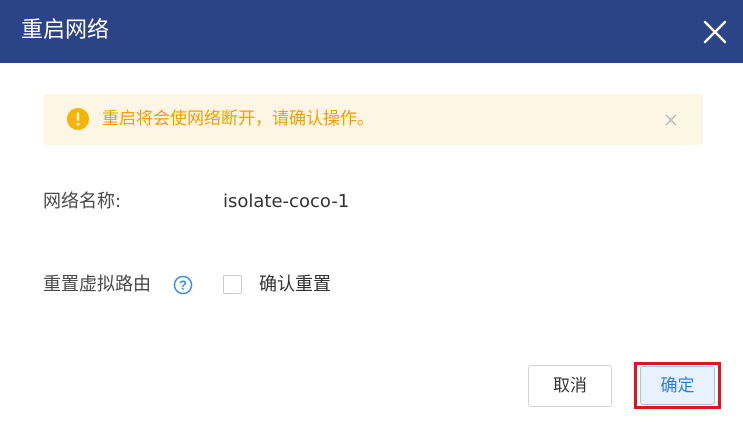 The height and width of the screenshot is (429, 743). What do you see at coordinates (238, 119) in the screenshot?
I see `alert-message: 重启将会使网络断开，请确认操作。` at bounding box center [238, 119].